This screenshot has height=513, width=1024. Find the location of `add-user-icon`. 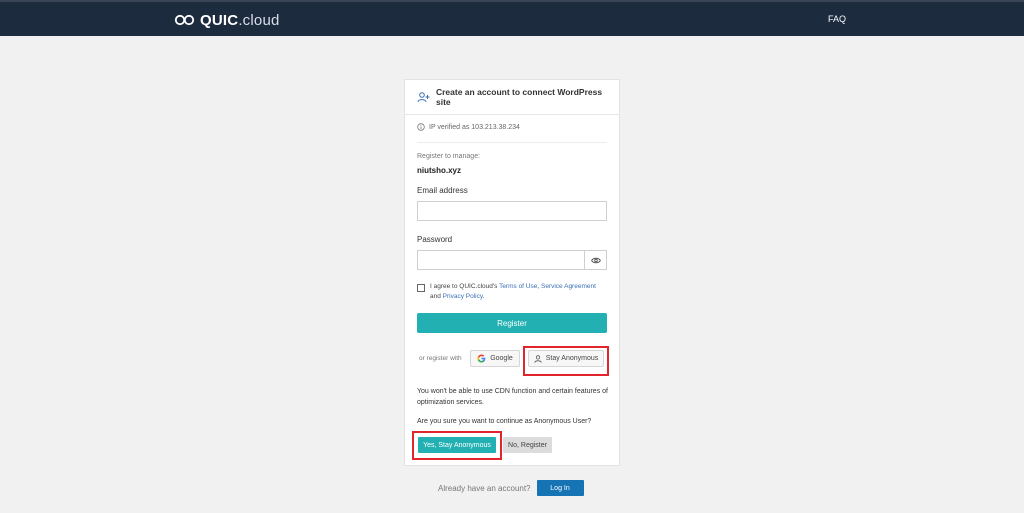

add-user-icon is located at coordinates (423, 96).